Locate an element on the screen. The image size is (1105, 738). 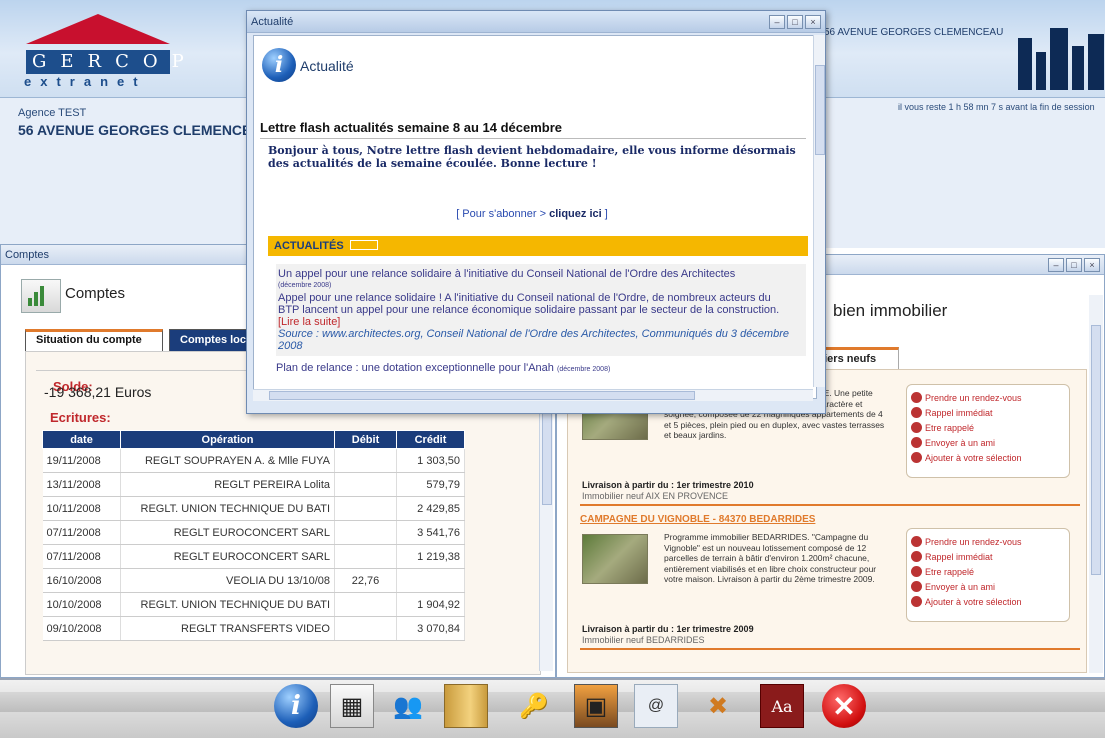
table-row: 07/11/2008 REGLT EUROCONCERT SARL 1 219,38 is located at coordinates (253, 556).